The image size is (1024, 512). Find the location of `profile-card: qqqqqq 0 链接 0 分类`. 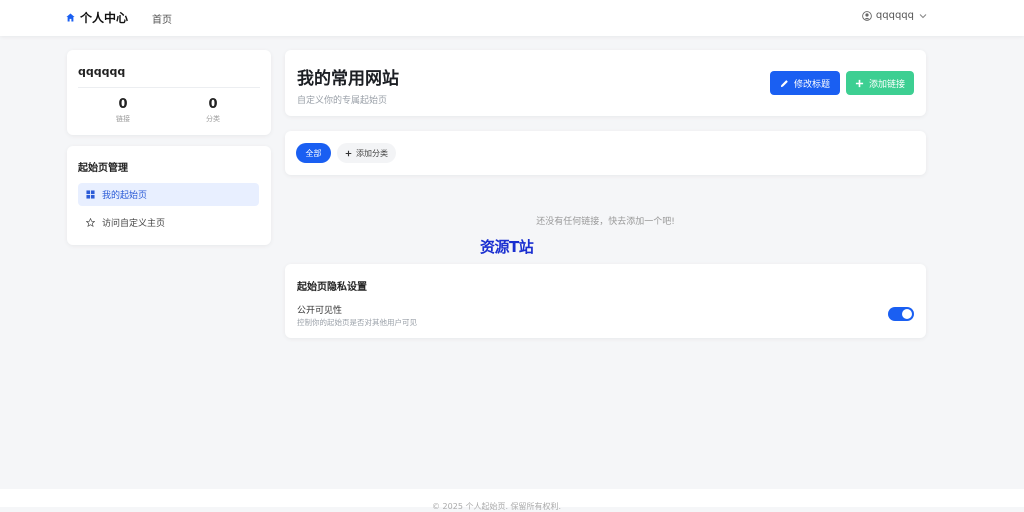

profile-card: qqqqqq 0 链接 0 分类 is located at coordinates (169, 92).